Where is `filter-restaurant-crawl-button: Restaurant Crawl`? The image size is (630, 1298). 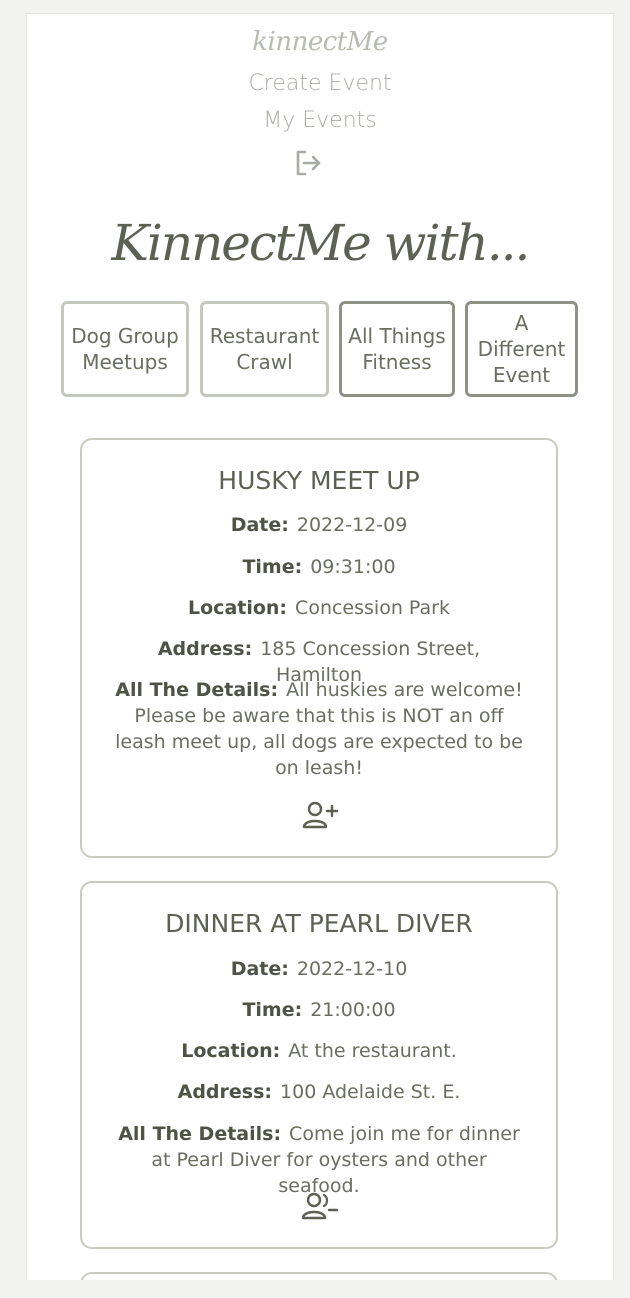
filter-restaurant-crawl-button: Restaurant Crawl is located at coordinates (264, 349).